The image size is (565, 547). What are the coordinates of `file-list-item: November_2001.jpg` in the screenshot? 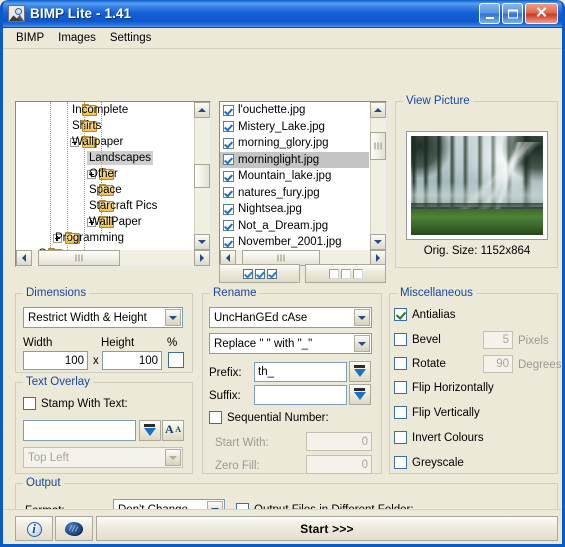 It's located at (294, 242).